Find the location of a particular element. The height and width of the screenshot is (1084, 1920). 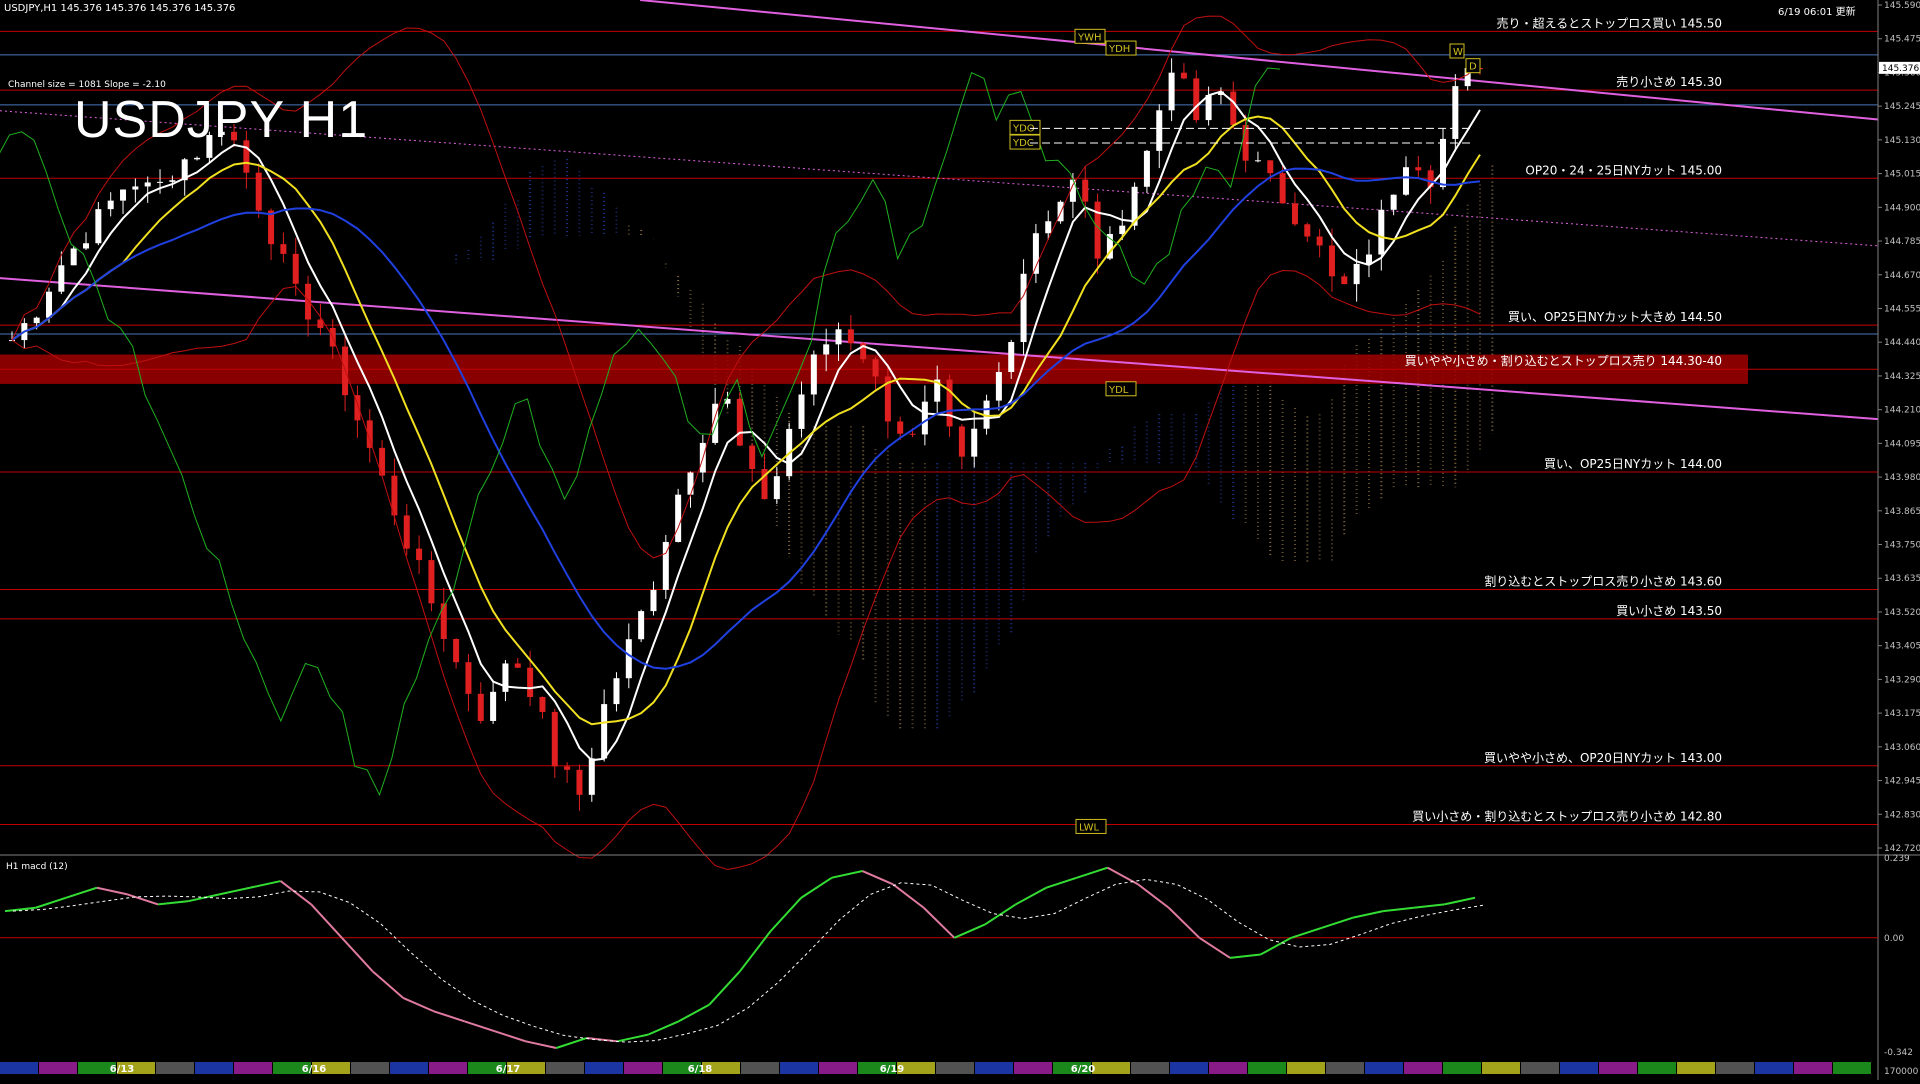

price-tick-label: 144.555 is located at coordinates (1902, 309).